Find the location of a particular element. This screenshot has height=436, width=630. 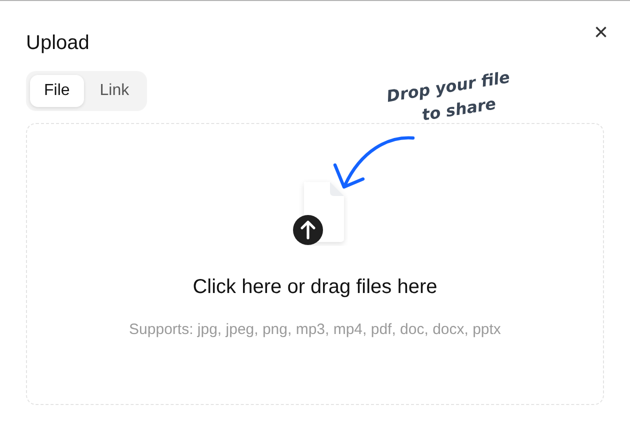

close-button: × is located at coordinates (601, 33).